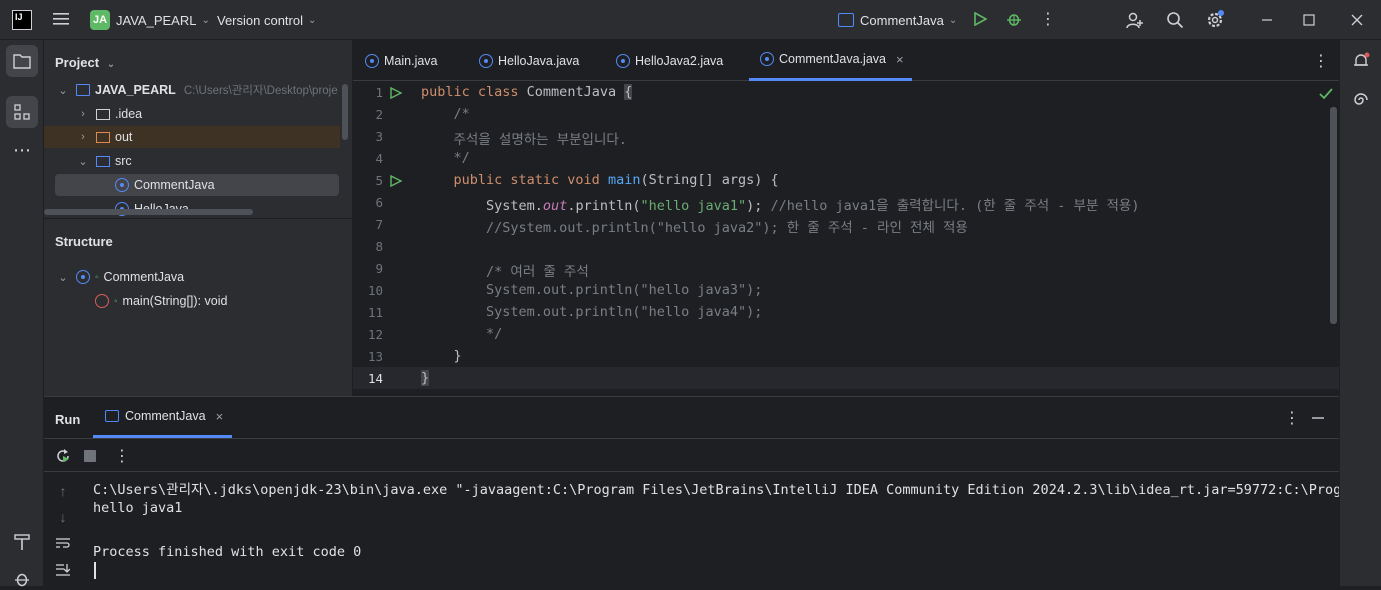 The image size is (1381, 590). Describe the element at coordinates (1215, 20) in the screenshot. I see `settings-gear-icon` at that location.